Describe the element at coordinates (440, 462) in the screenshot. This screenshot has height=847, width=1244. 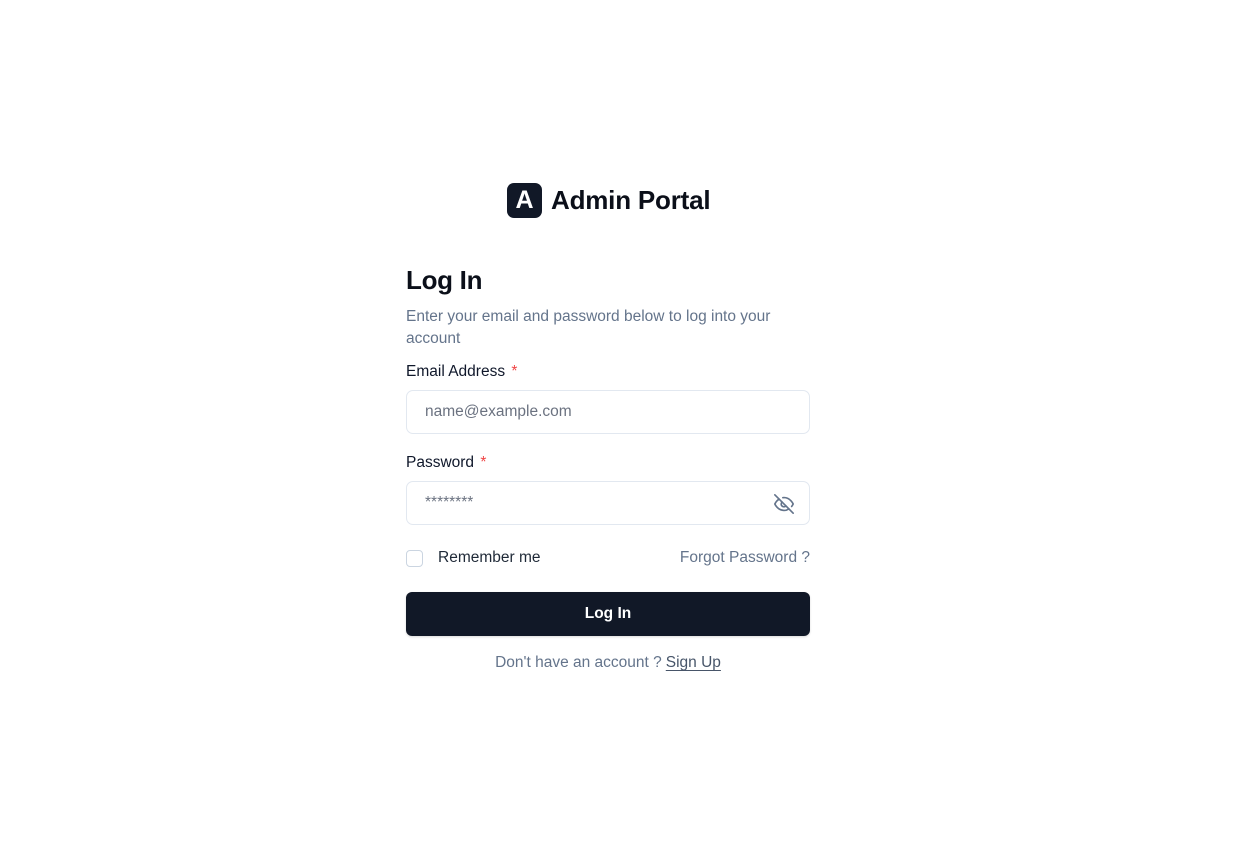
I see `password-label-text: Password` at that location.